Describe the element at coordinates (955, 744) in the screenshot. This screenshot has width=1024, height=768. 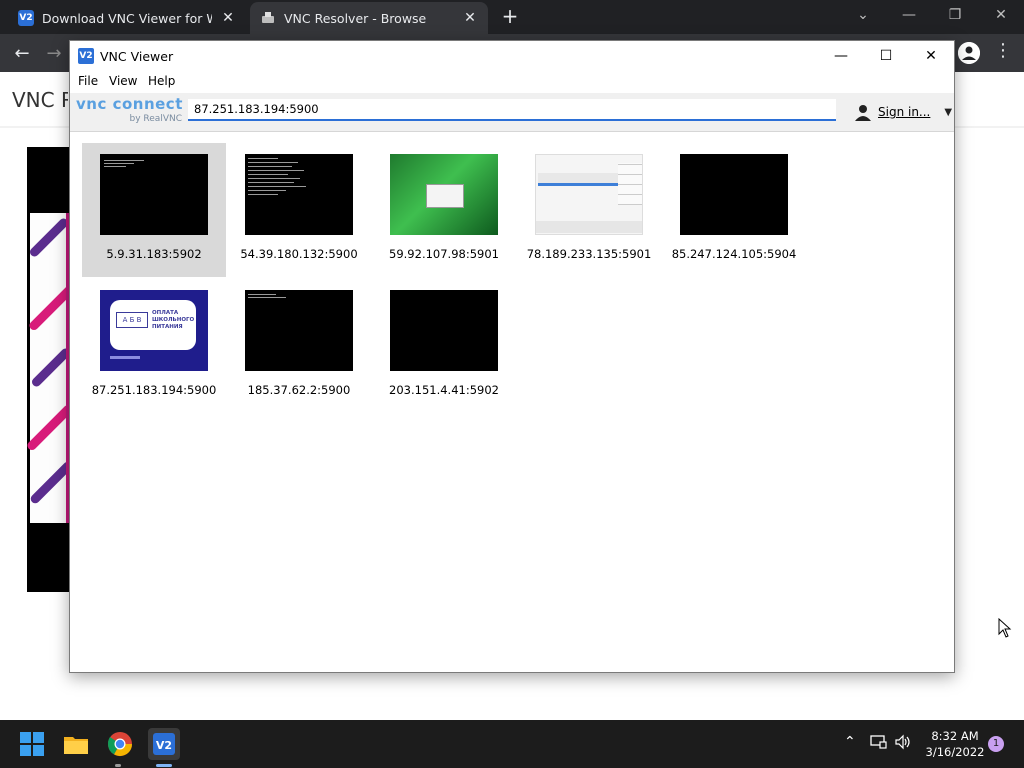
I see `system-clock: 8:32 AM 3/16/2022` at that location.